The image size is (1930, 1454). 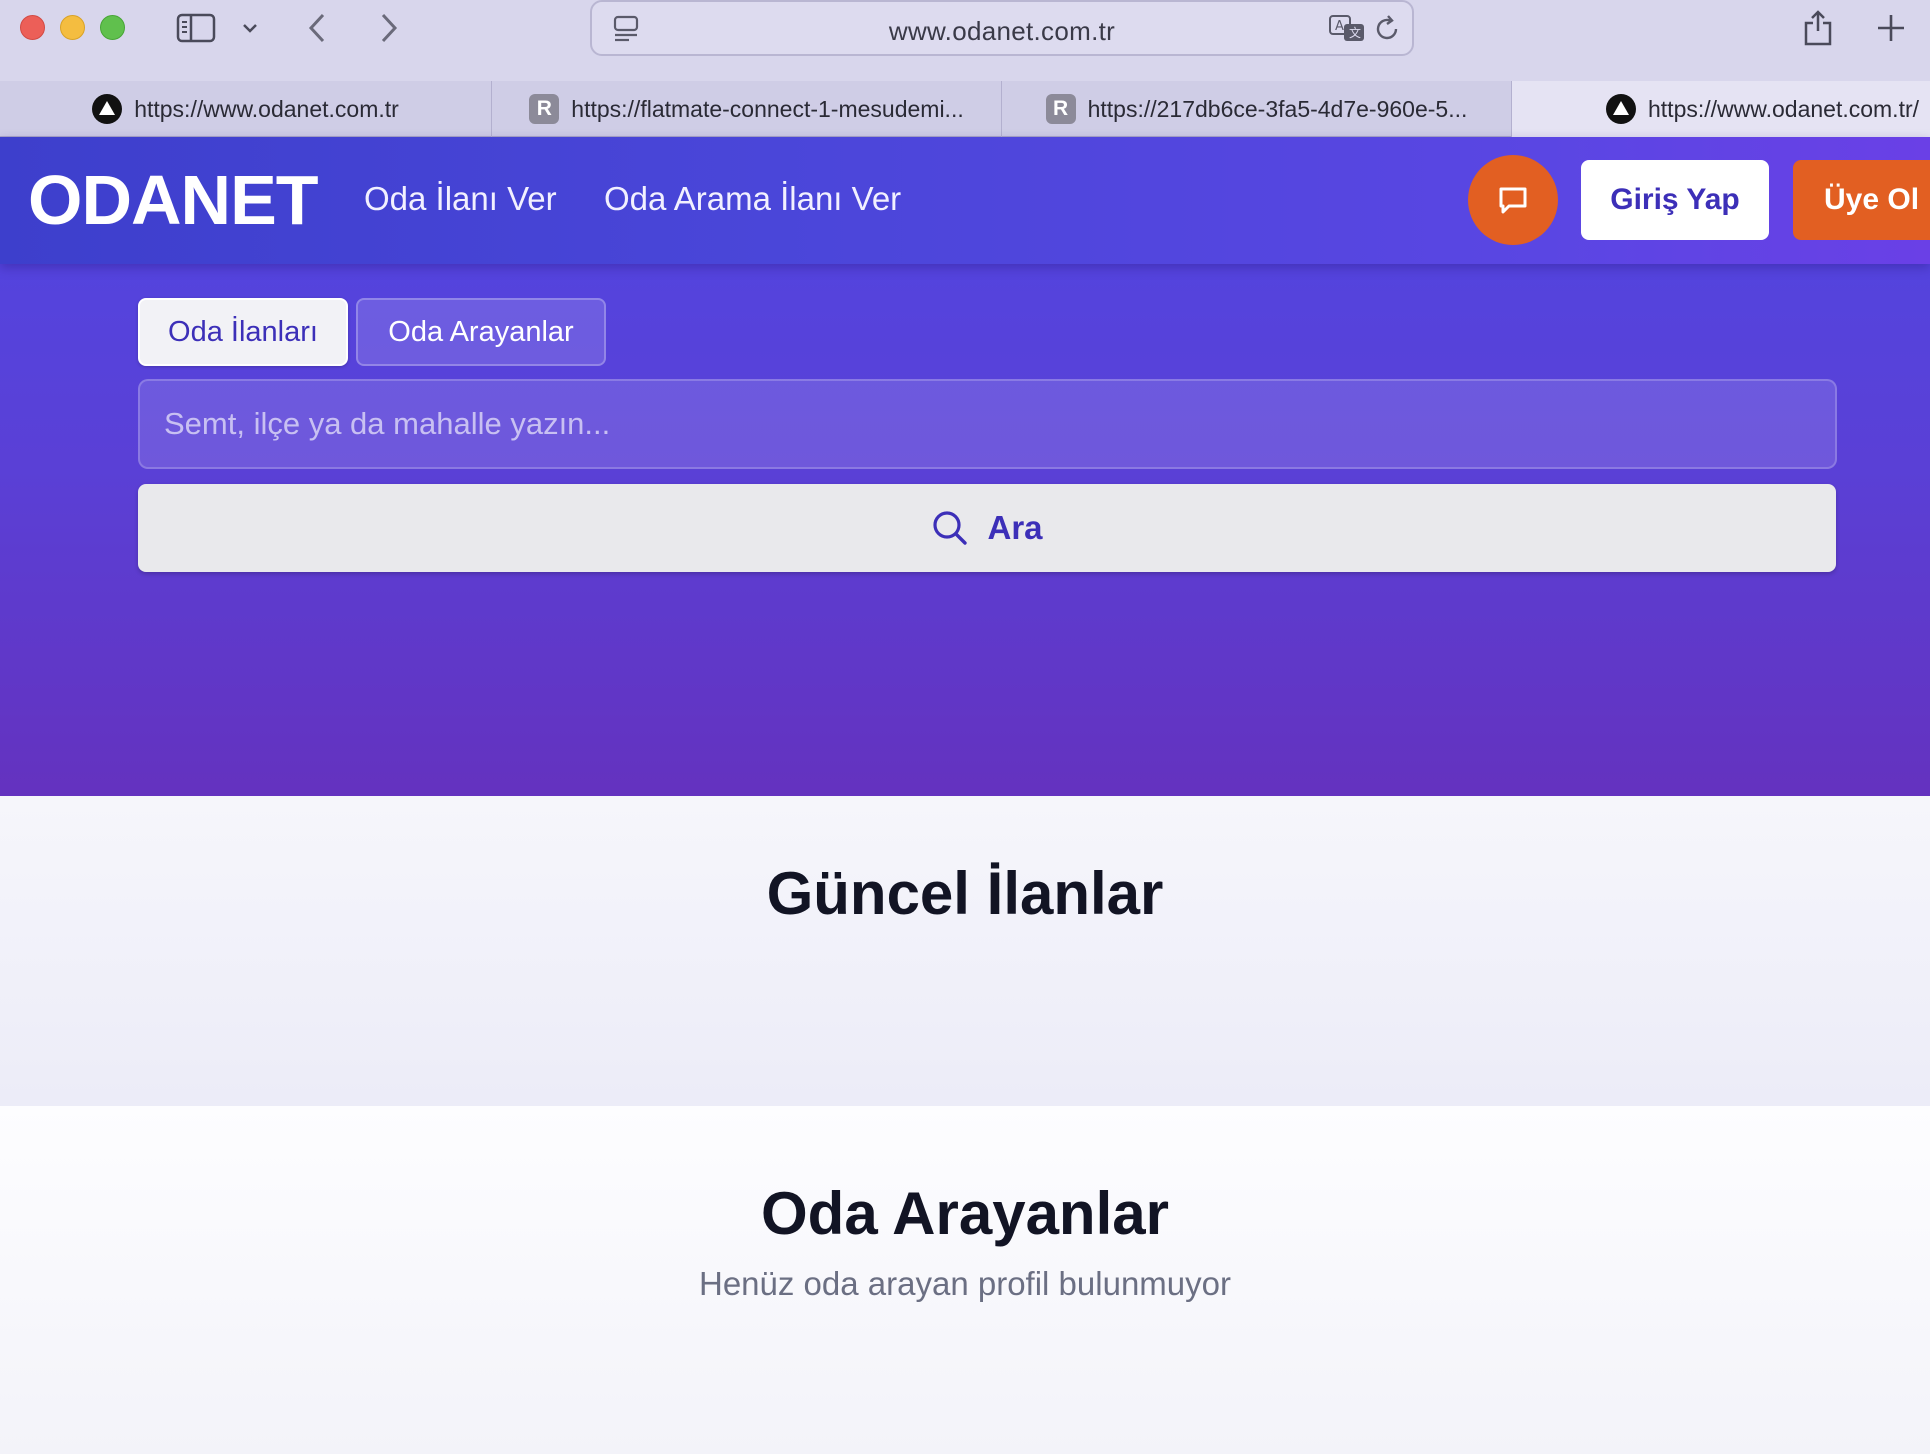 I want to click on plus-icon, so click(x=1891, y=28).